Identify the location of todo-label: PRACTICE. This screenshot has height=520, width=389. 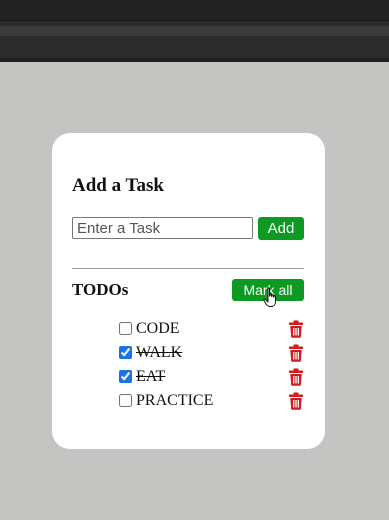
(175, 400).